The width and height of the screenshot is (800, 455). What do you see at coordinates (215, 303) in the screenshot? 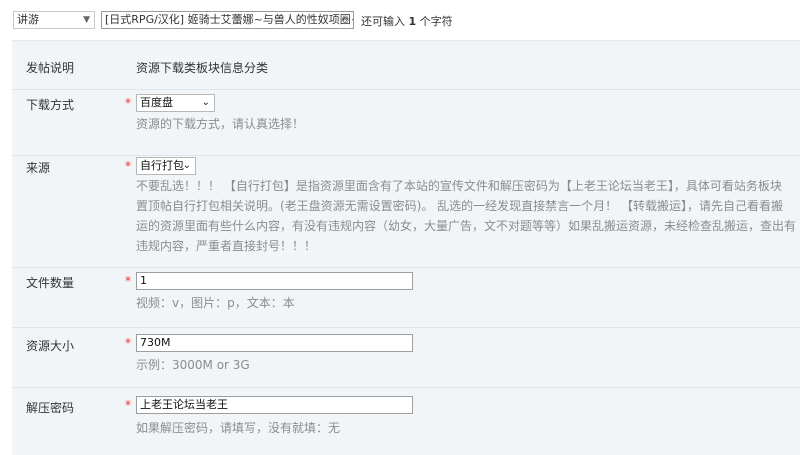
I see `file-count-hint: 视频：v，图片：p，文本：本` at bounding box center [215, 303].